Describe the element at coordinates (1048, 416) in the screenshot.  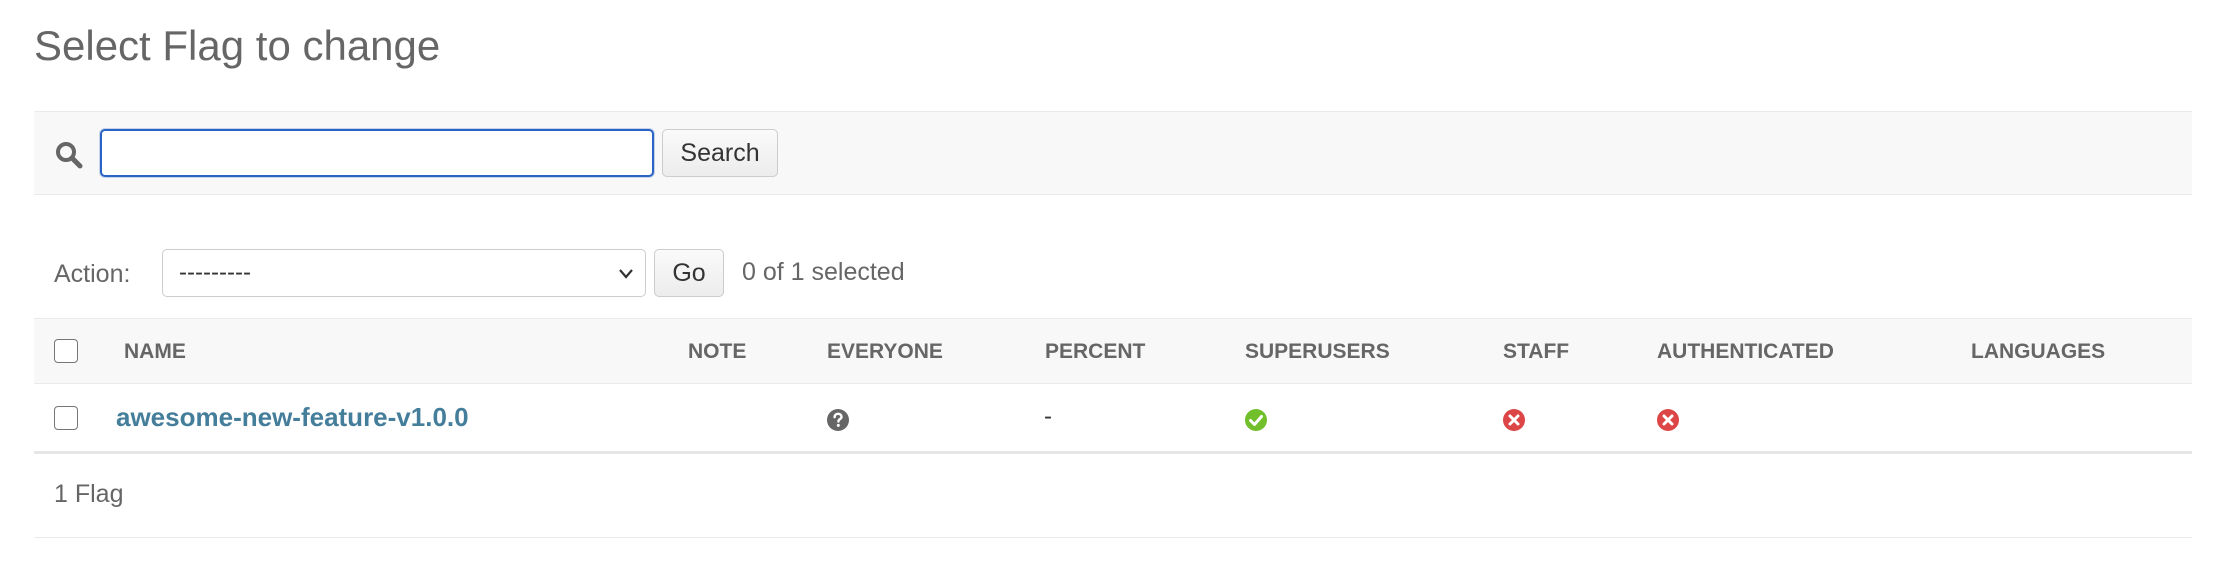
I see `percent-cell: -` at that location.